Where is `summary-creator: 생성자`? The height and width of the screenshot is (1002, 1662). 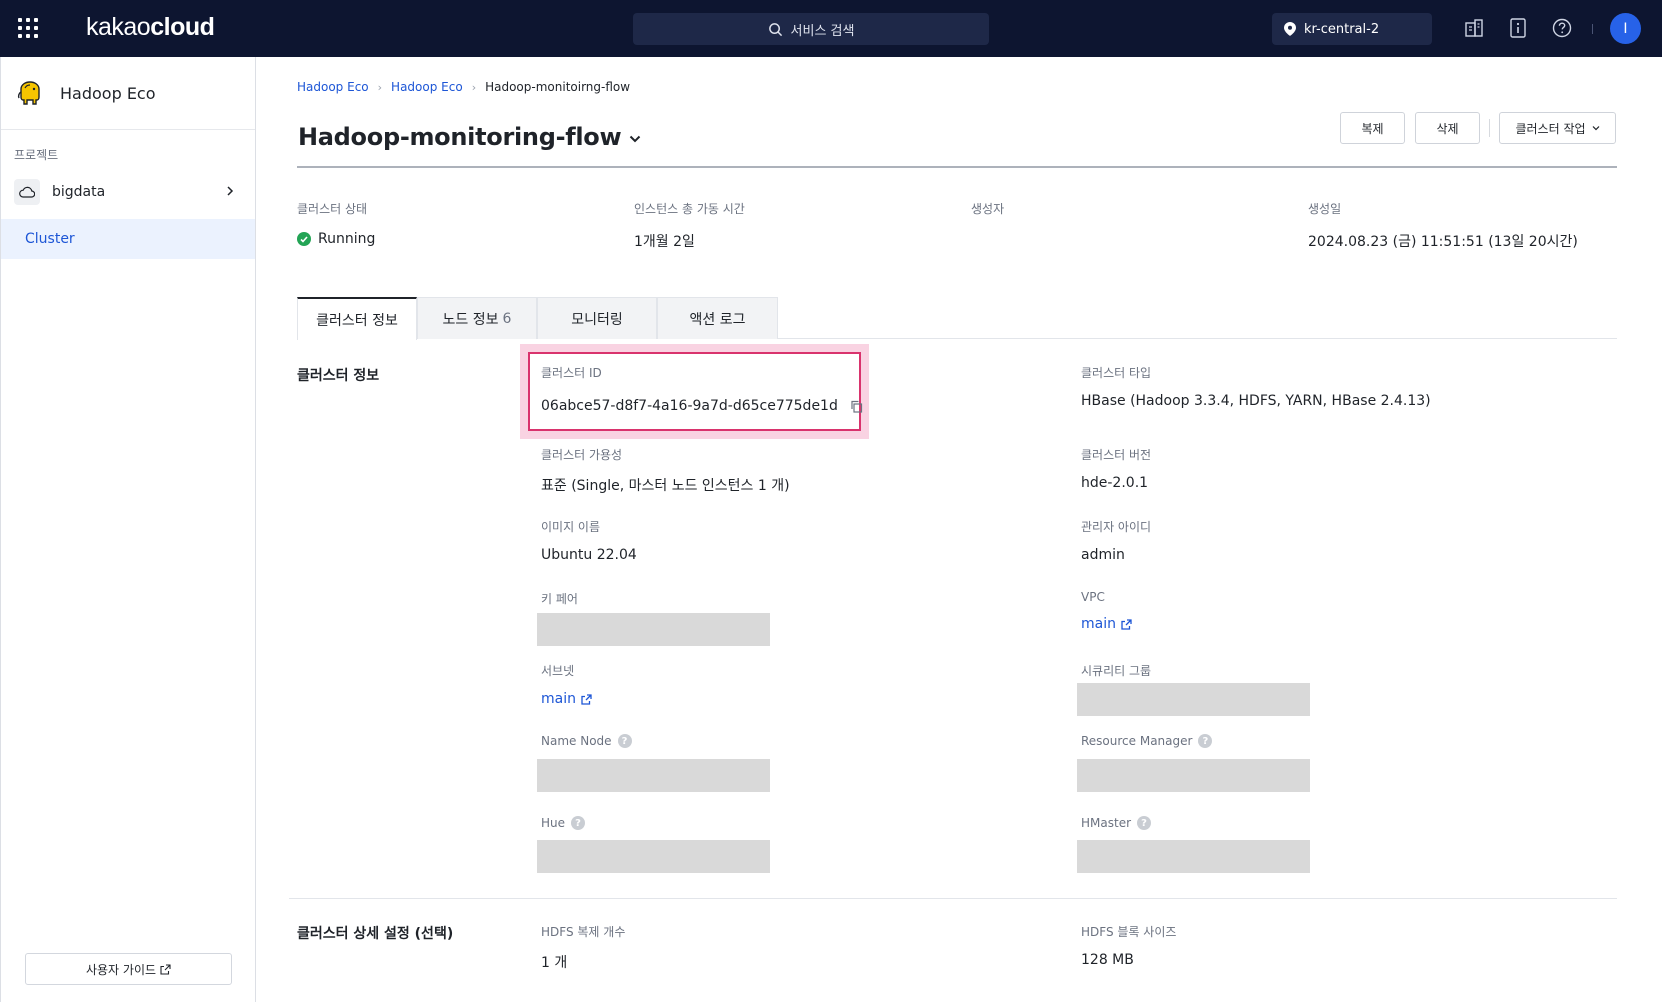 summary-creator: 생성자 is located at coordinates (988, 209).